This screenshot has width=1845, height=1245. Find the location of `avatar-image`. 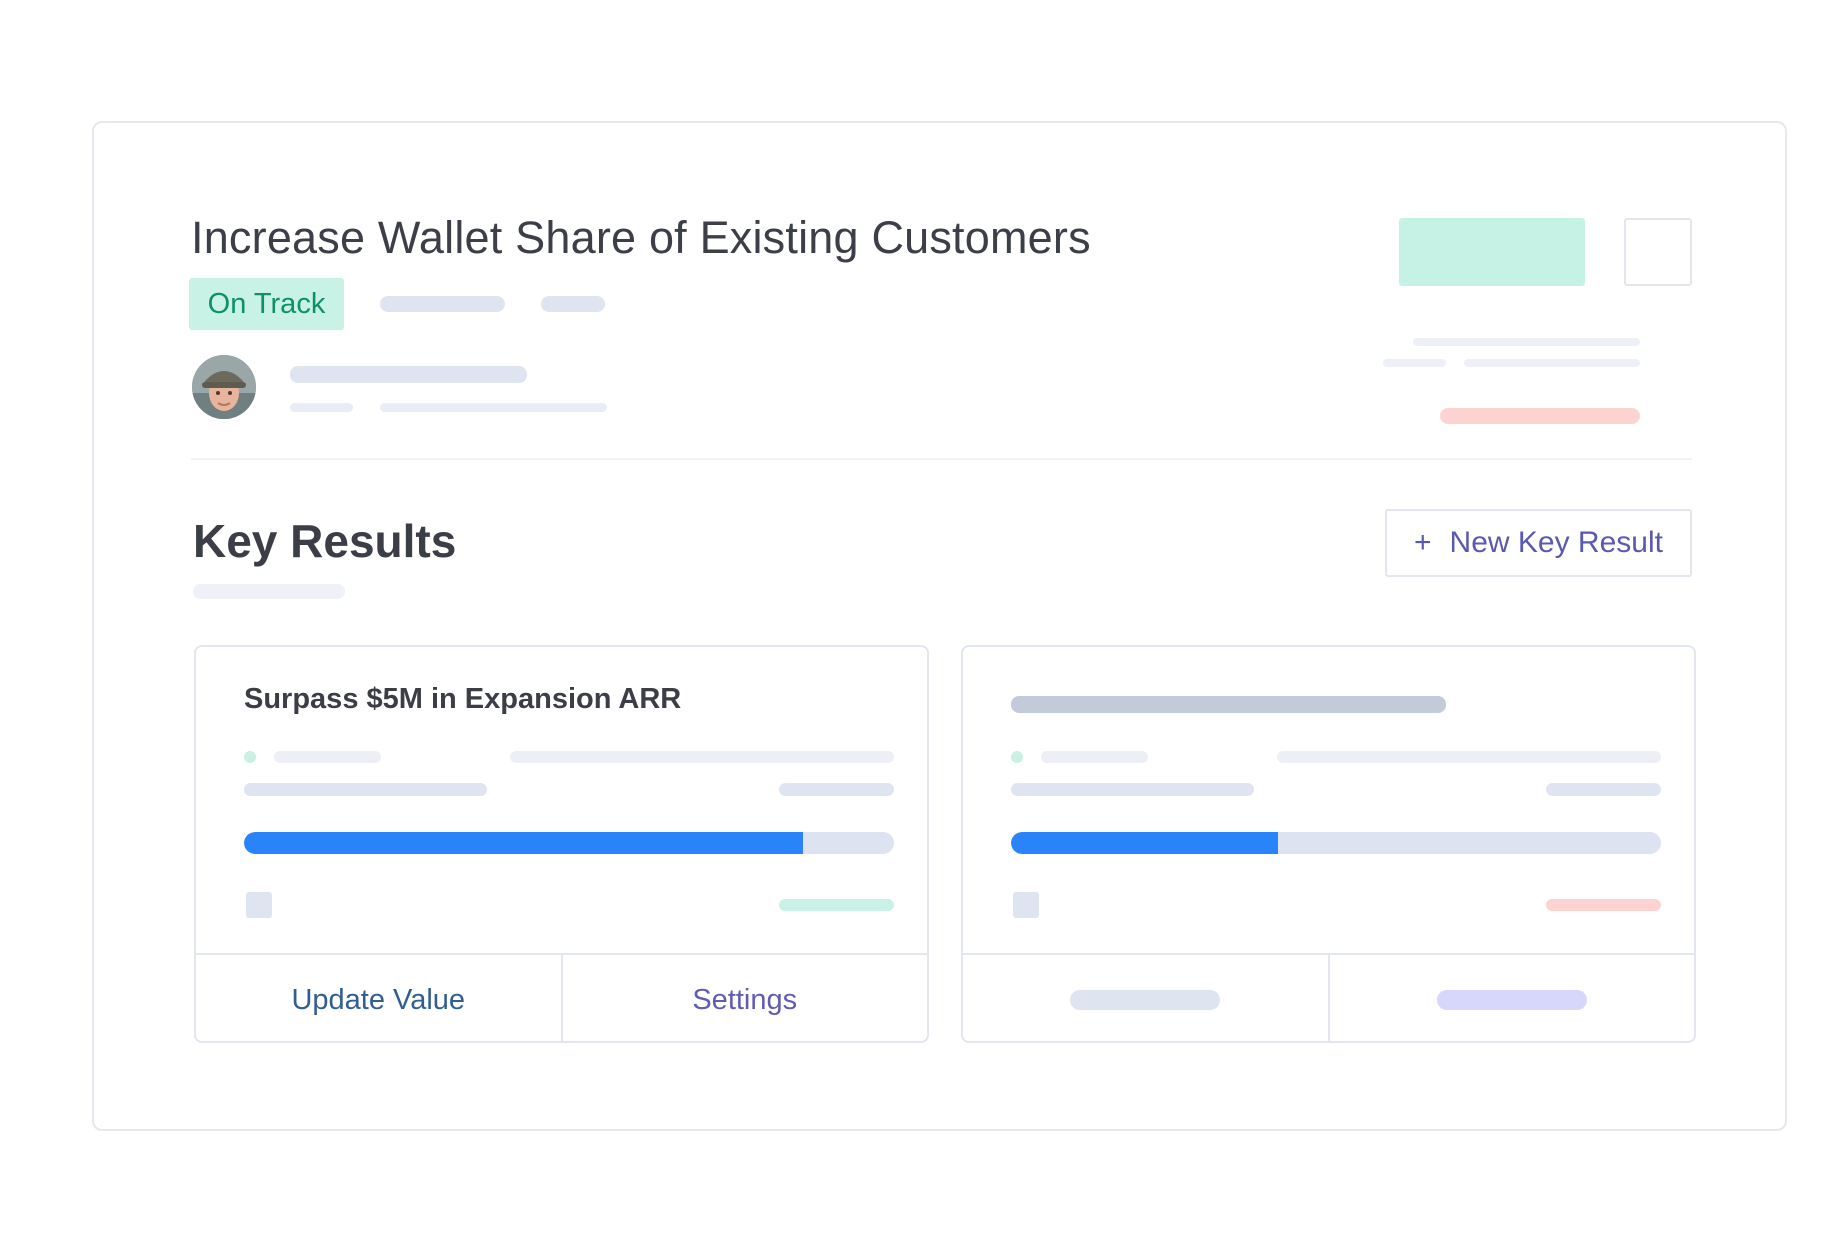

avatar-image is located at coordinates (224, 387).